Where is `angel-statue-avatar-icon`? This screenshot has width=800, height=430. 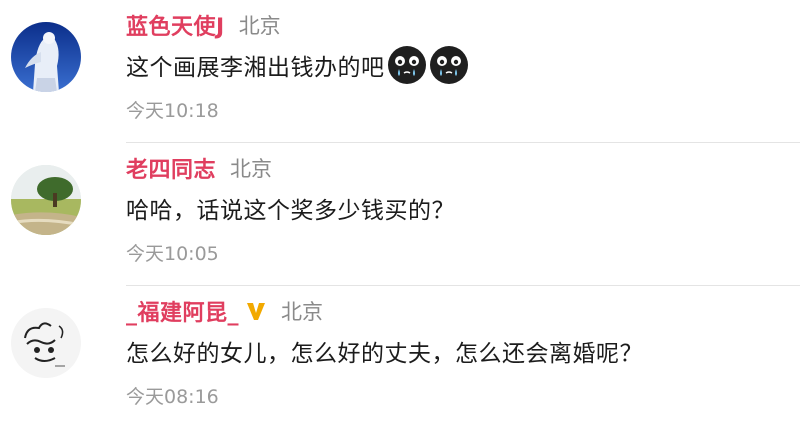
angel-statue-avatar-icon is located at coordinates (46, 57).